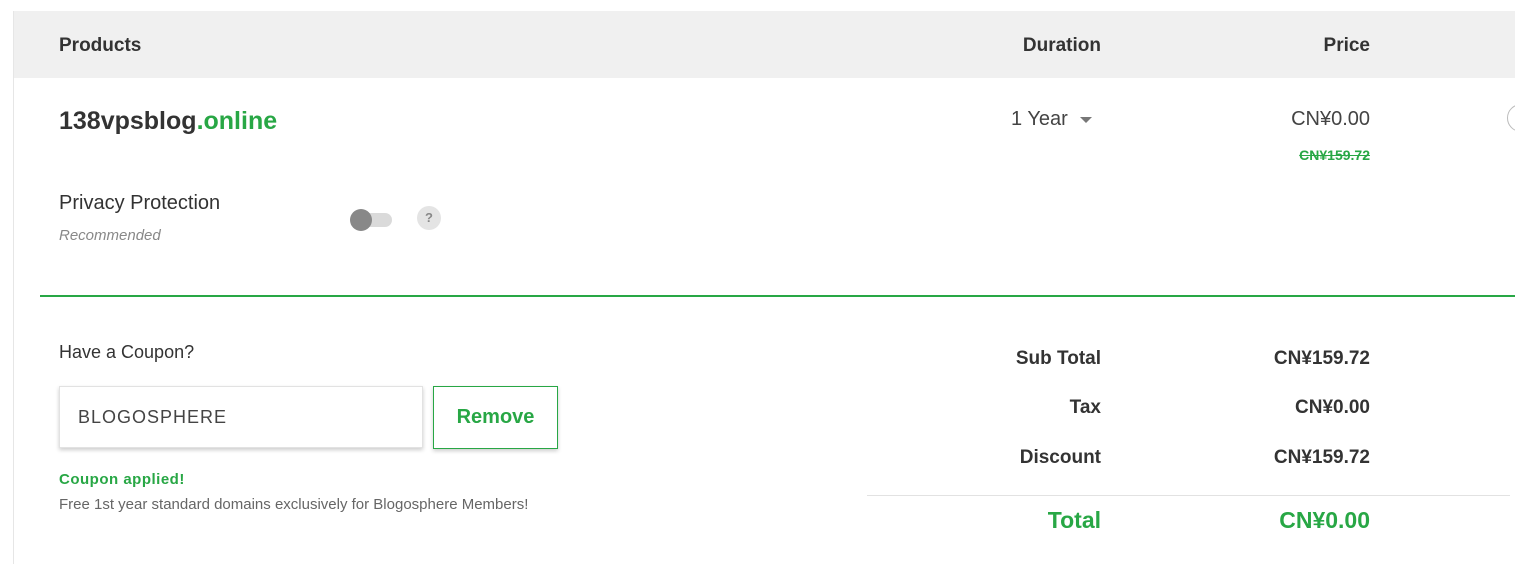 The height and width of the screenshot is (564, 1515). I want to click on coupon-status-message: Coupon applied!, so click(122, 479).